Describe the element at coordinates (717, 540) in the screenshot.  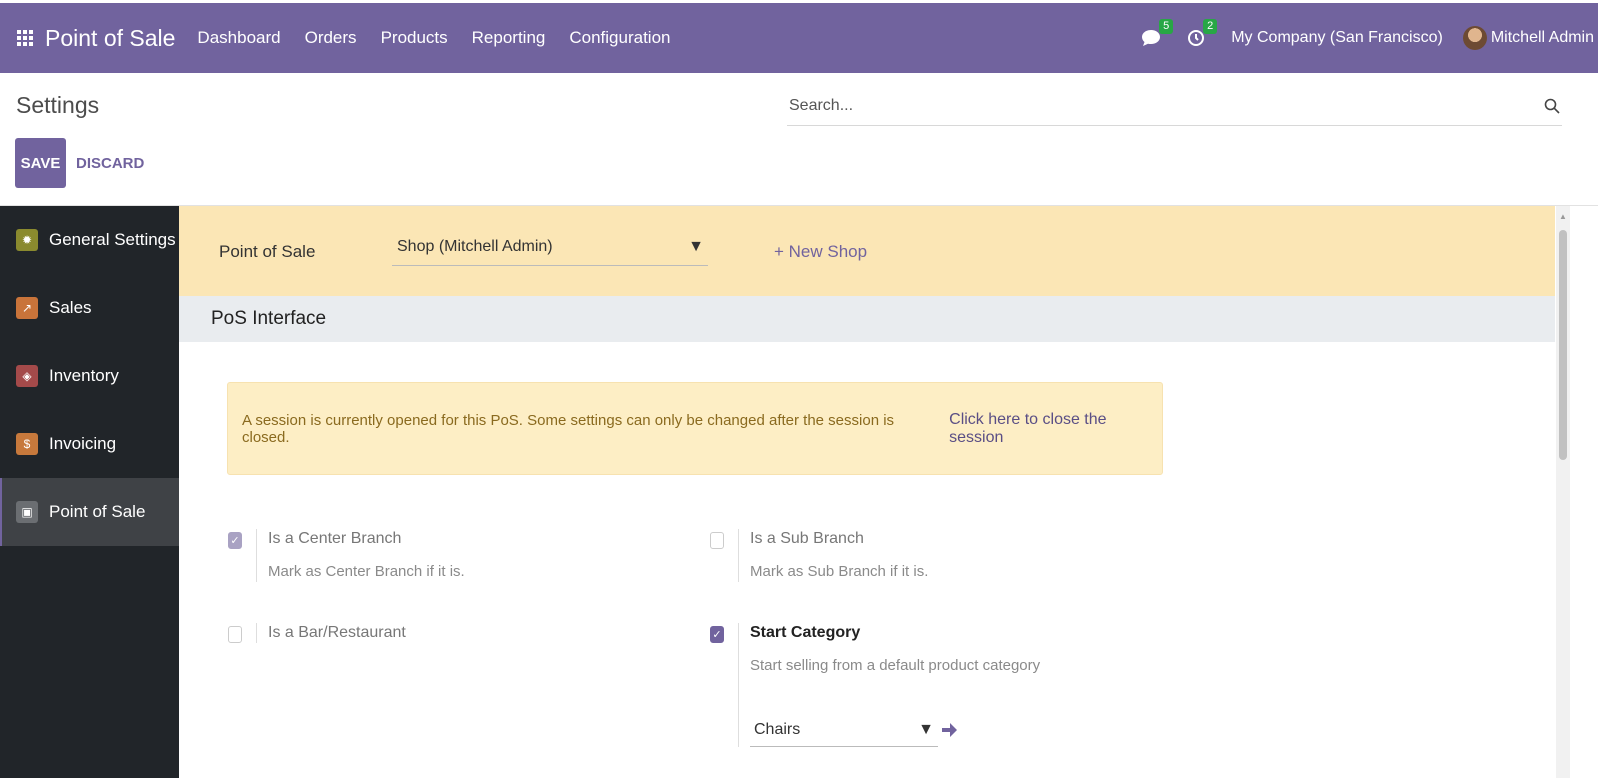
I see `sub-branch-checkbox` at that location.